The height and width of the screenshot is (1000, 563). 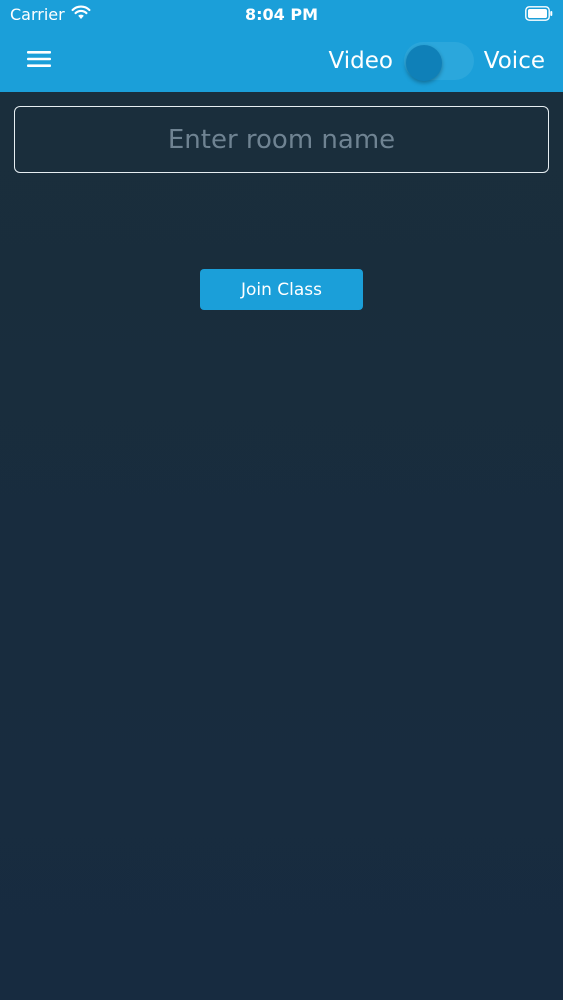 I want to click on nav-bar: Video Voice, so click(x=281, y=61).